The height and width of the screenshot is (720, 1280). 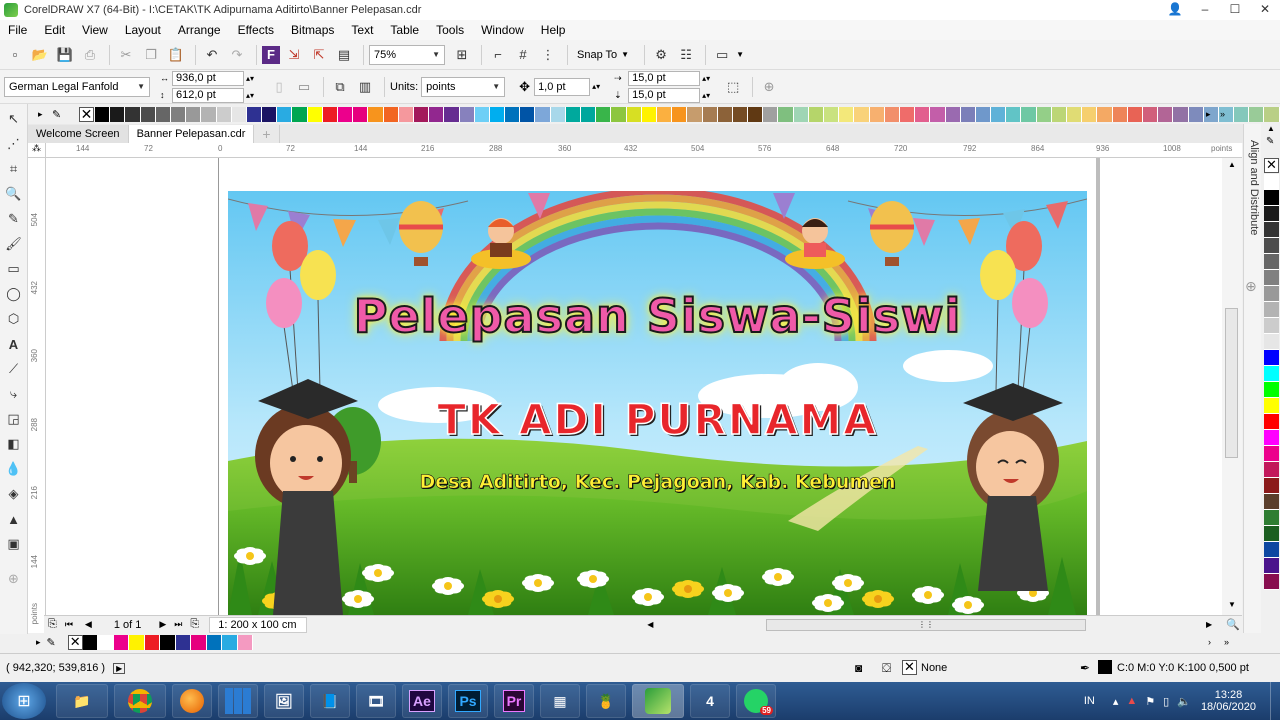 What do you see at coordinates (15, 55) in the screenshot?
I see `new-document-icon: ▫` at bounding box center [15, 55].